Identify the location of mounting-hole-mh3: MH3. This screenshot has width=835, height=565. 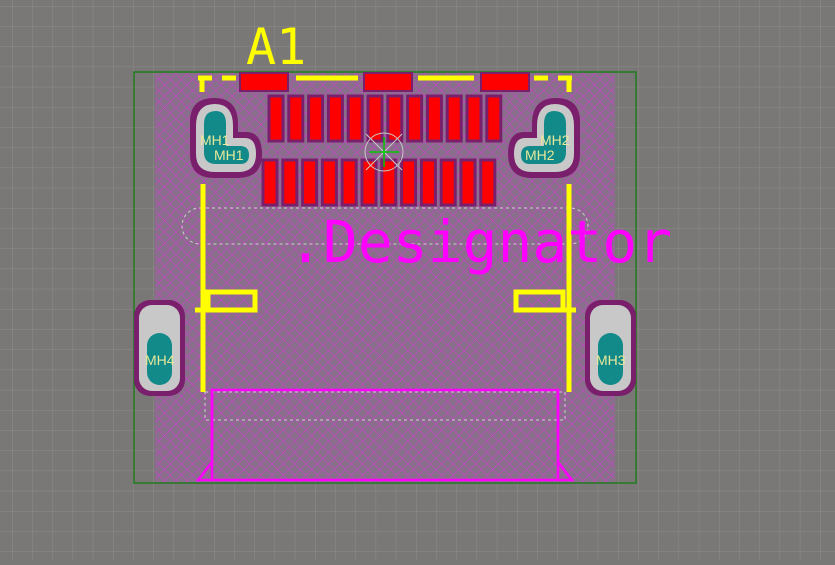
(610, 348).